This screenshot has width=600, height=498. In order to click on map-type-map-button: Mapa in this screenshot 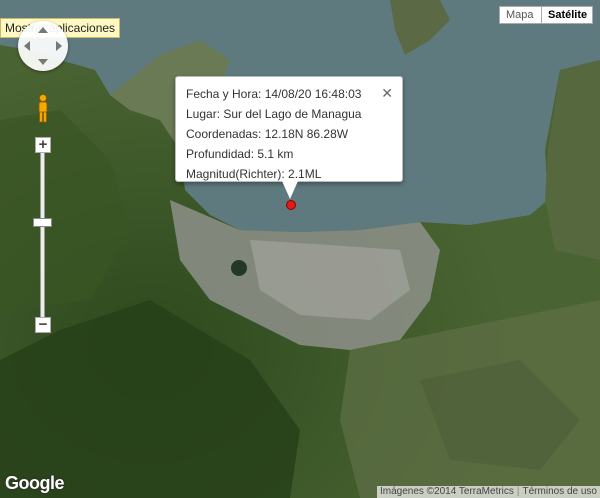, I will do `click(520, 15)`.